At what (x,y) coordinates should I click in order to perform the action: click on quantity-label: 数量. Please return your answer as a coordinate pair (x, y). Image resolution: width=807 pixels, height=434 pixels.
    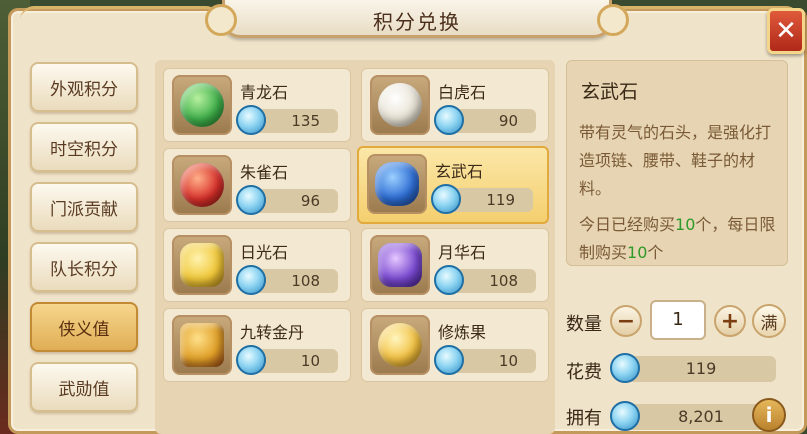
    Looking at the image, I should click on (584, 324).